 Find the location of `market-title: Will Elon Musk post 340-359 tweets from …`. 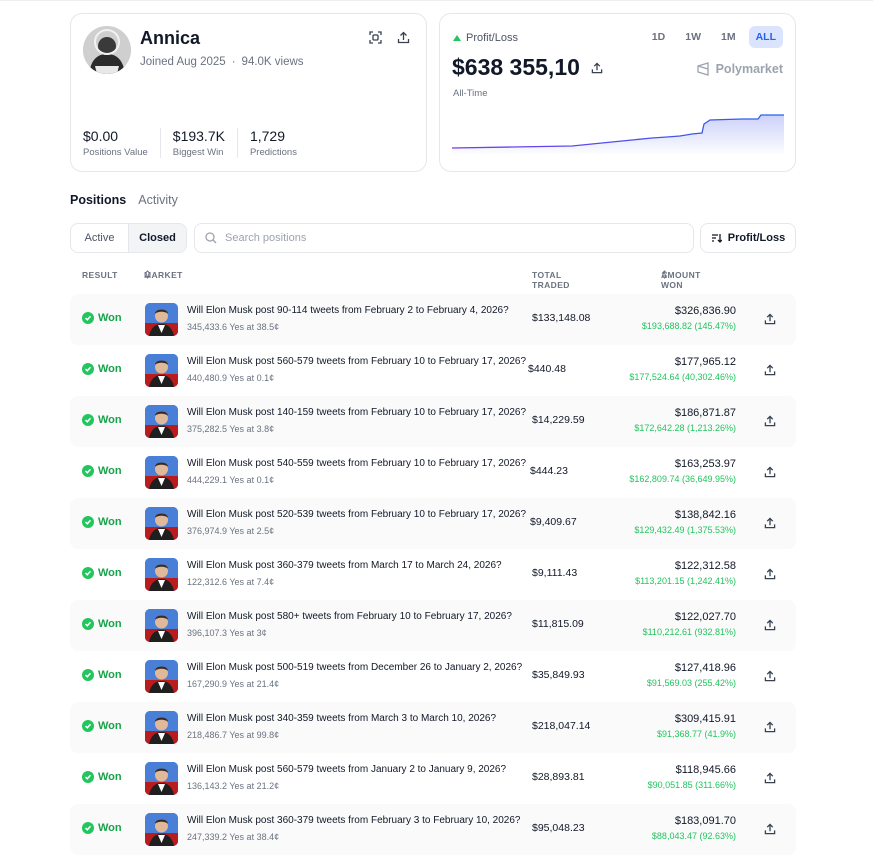

market-title: Will Elon Musk post 340-359 tweets from … is located at coordinates (357, 718).